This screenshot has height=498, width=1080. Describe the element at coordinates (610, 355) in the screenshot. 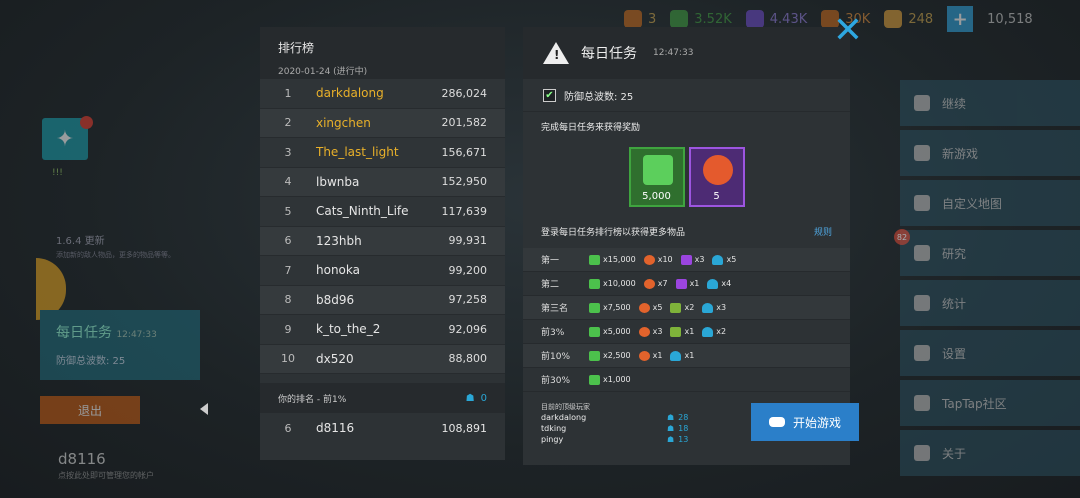

I see `tier-reward: x2,500` at that location.